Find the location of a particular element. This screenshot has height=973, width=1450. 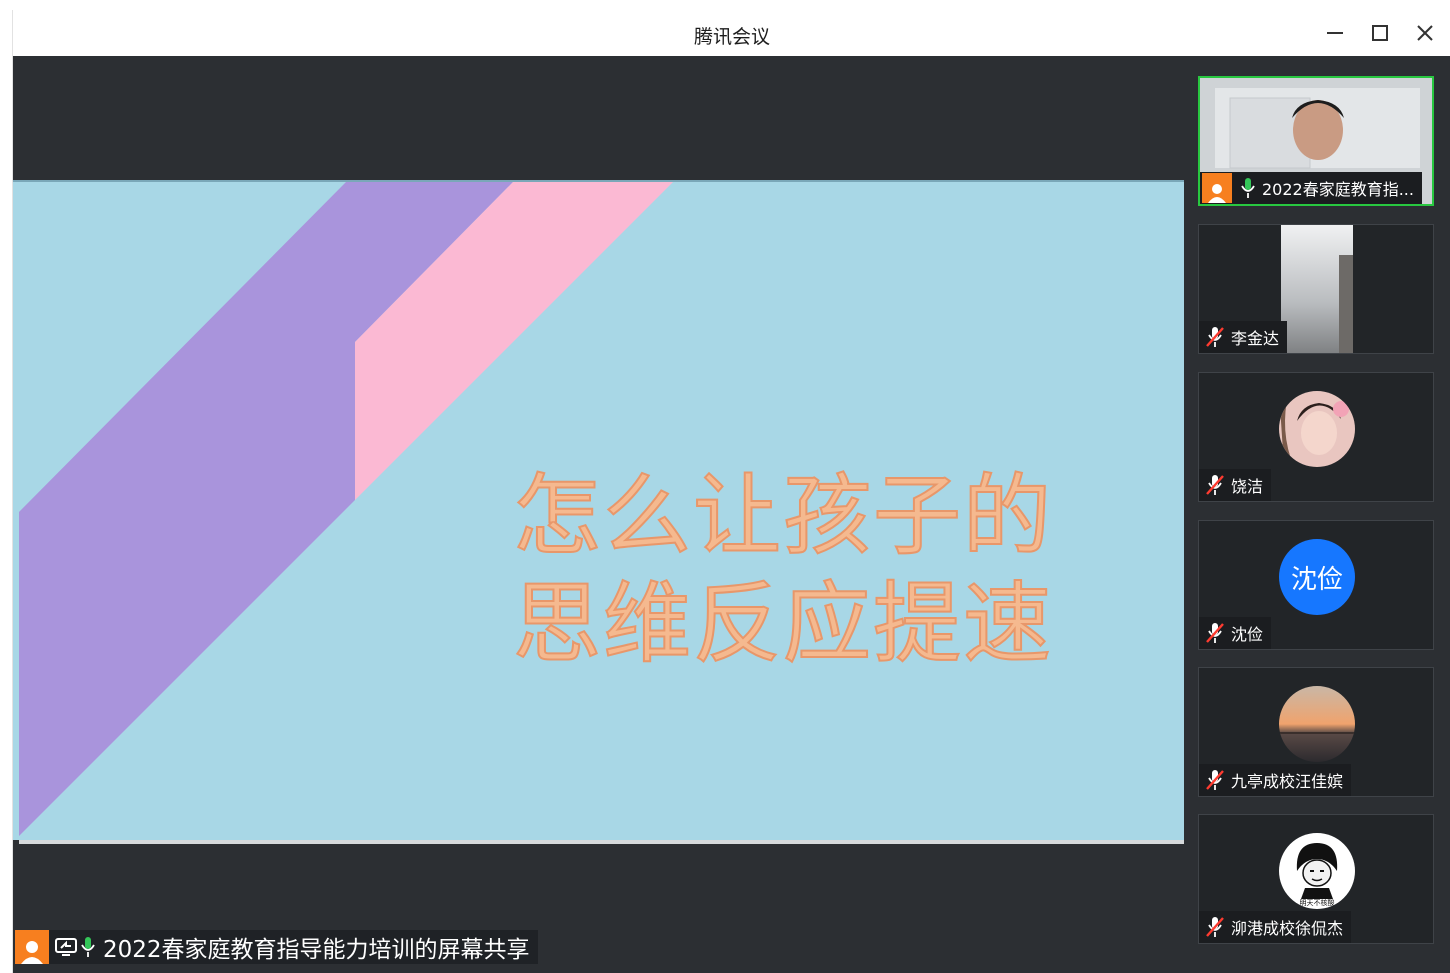

participant-tile: 饶洁 is located at coordinates (1316, 437).